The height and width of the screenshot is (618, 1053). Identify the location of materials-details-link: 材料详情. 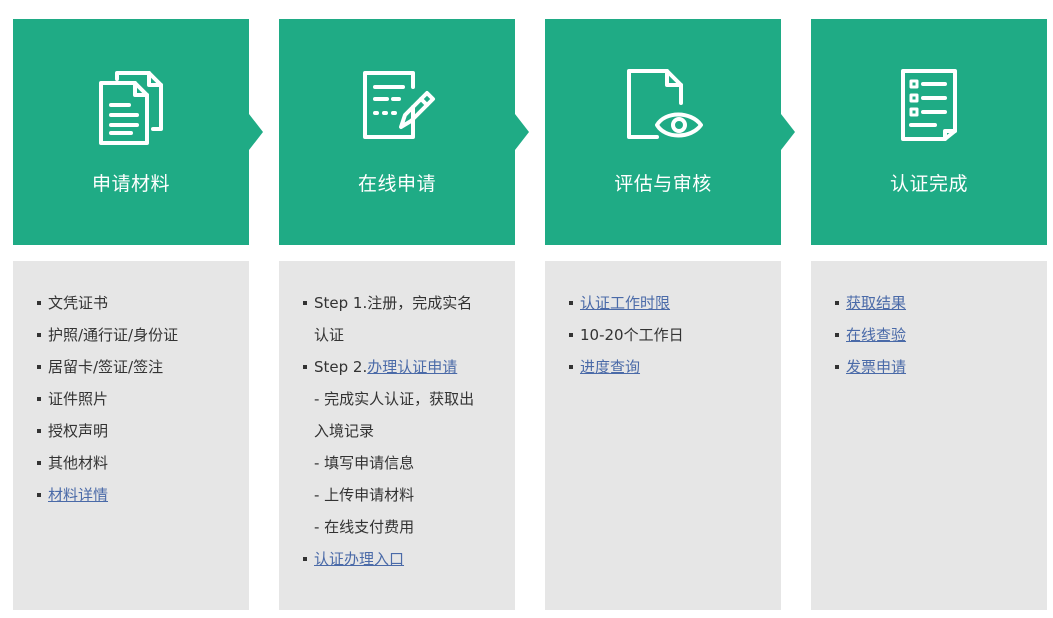
(78, 495).